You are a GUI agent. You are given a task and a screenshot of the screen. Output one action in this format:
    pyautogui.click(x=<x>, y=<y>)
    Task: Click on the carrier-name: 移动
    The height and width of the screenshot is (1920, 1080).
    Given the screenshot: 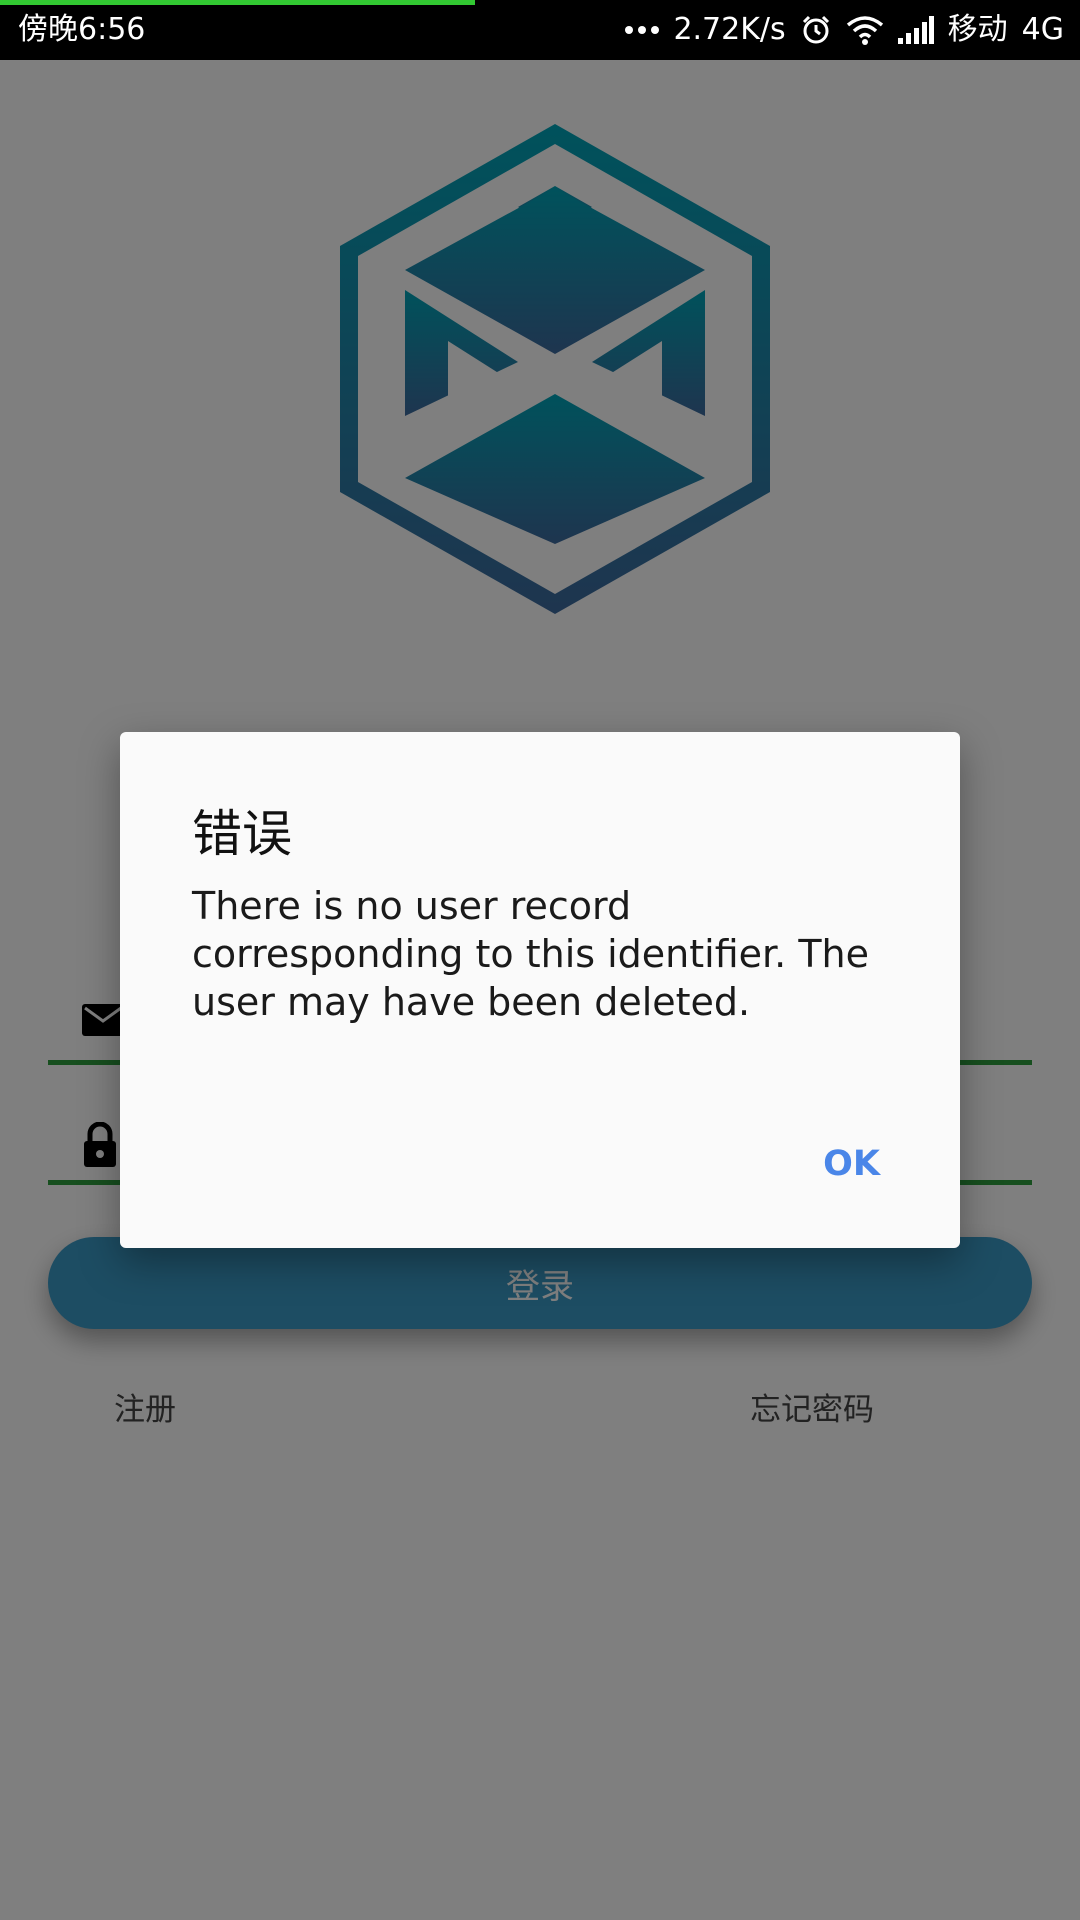 What is the action you would take?
    pyautogui.click(x=977, y=29)
    